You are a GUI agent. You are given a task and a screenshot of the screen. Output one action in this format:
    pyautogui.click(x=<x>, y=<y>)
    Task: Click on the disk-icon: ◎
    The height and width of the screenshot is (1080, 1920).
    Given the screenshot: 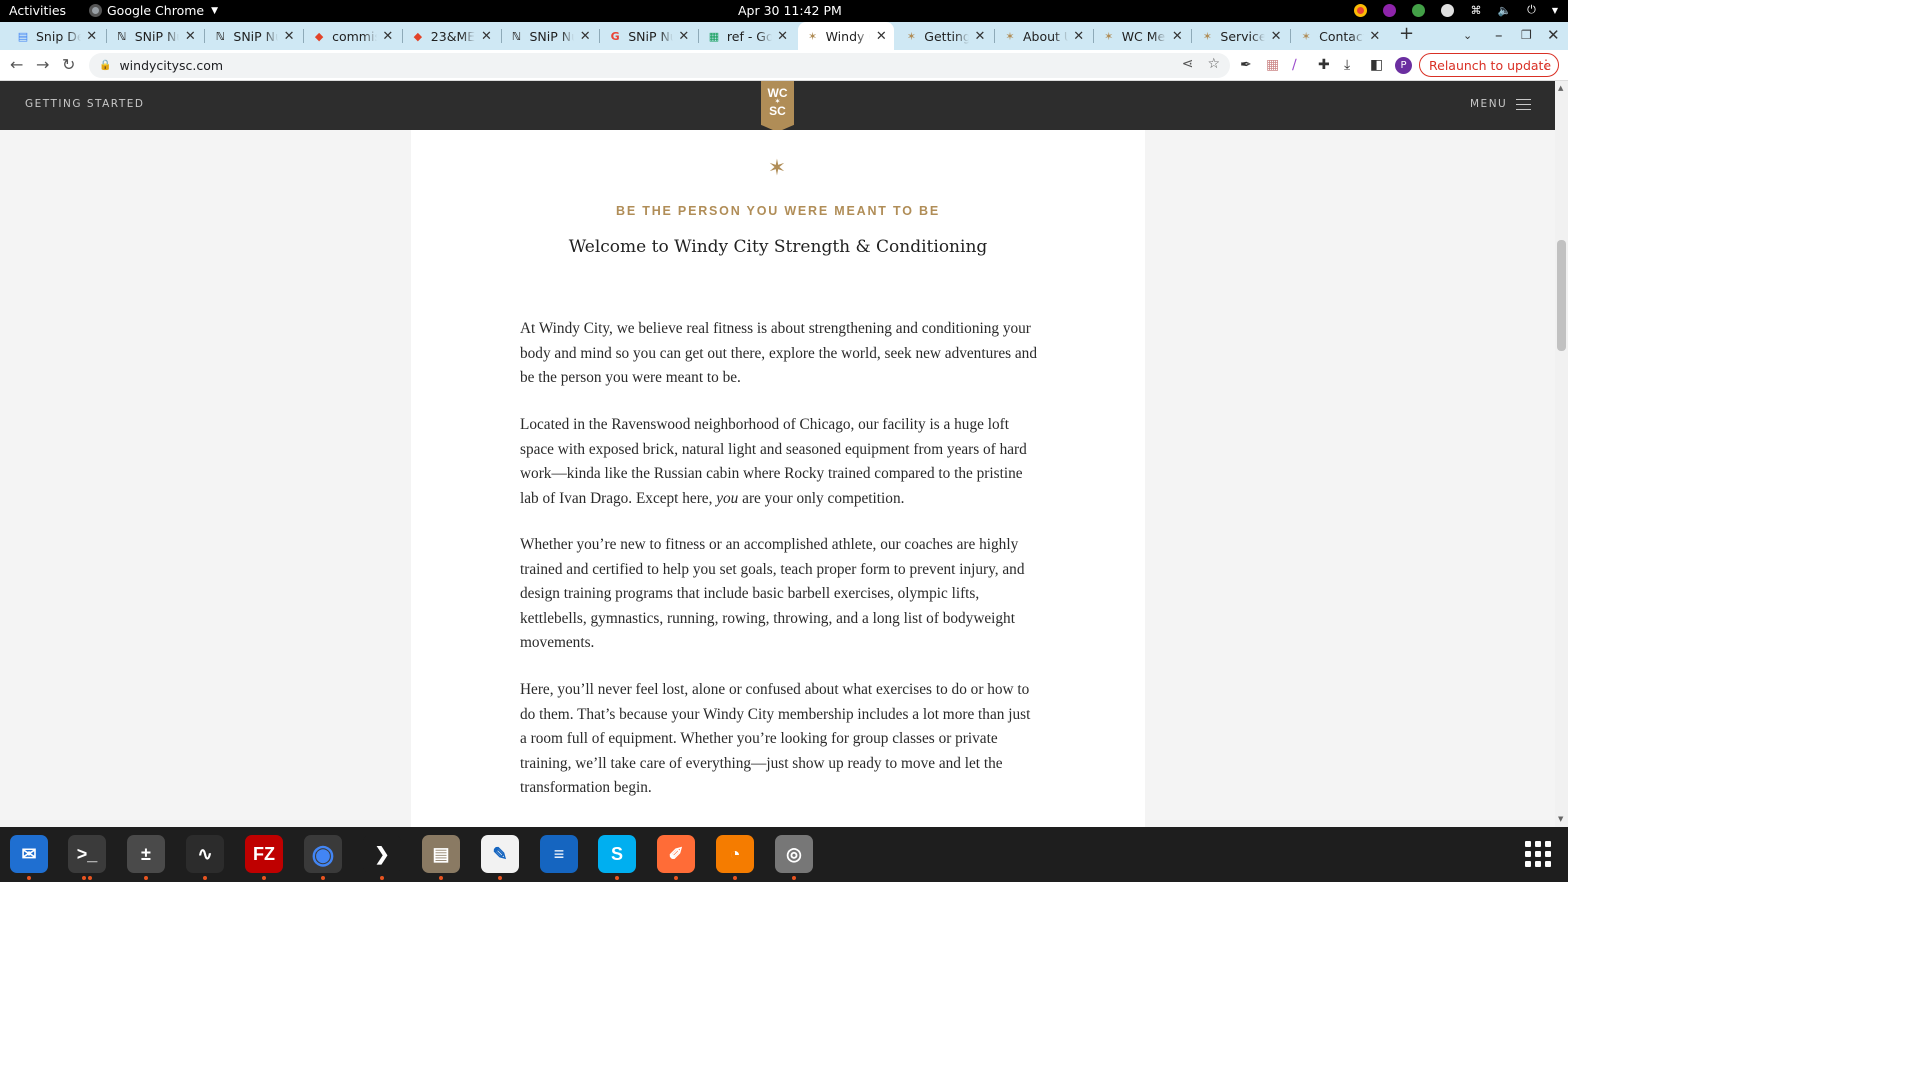 What is the action you would take?
    pyautogui.click(x=794, y=854)
    